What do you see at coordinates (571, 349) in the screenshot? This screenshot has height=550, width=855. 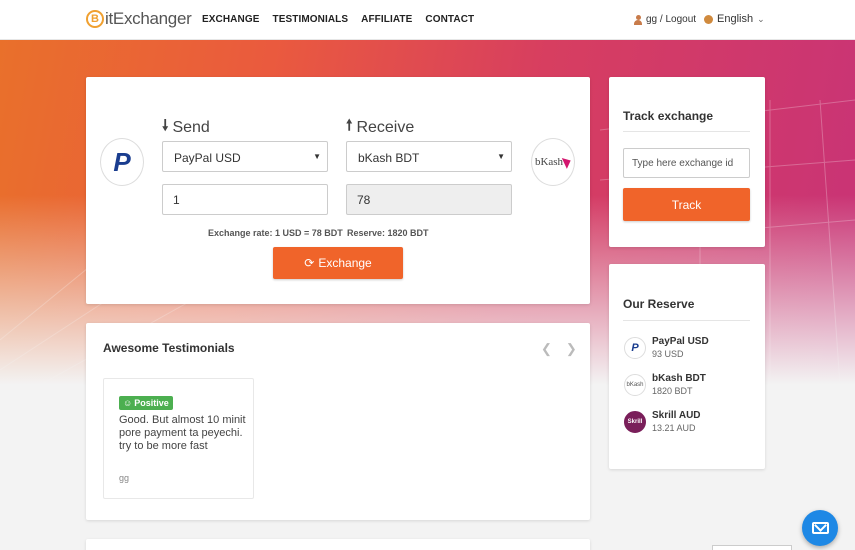 I see `chevron-right-icon: ❯` at bounding box center [571, 349].